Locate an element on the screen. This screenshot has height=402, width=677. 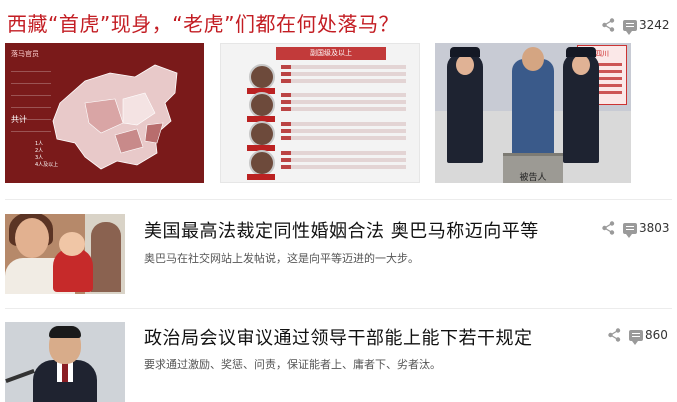
map-total-label: 共计 is located at coordinates (19, 119).